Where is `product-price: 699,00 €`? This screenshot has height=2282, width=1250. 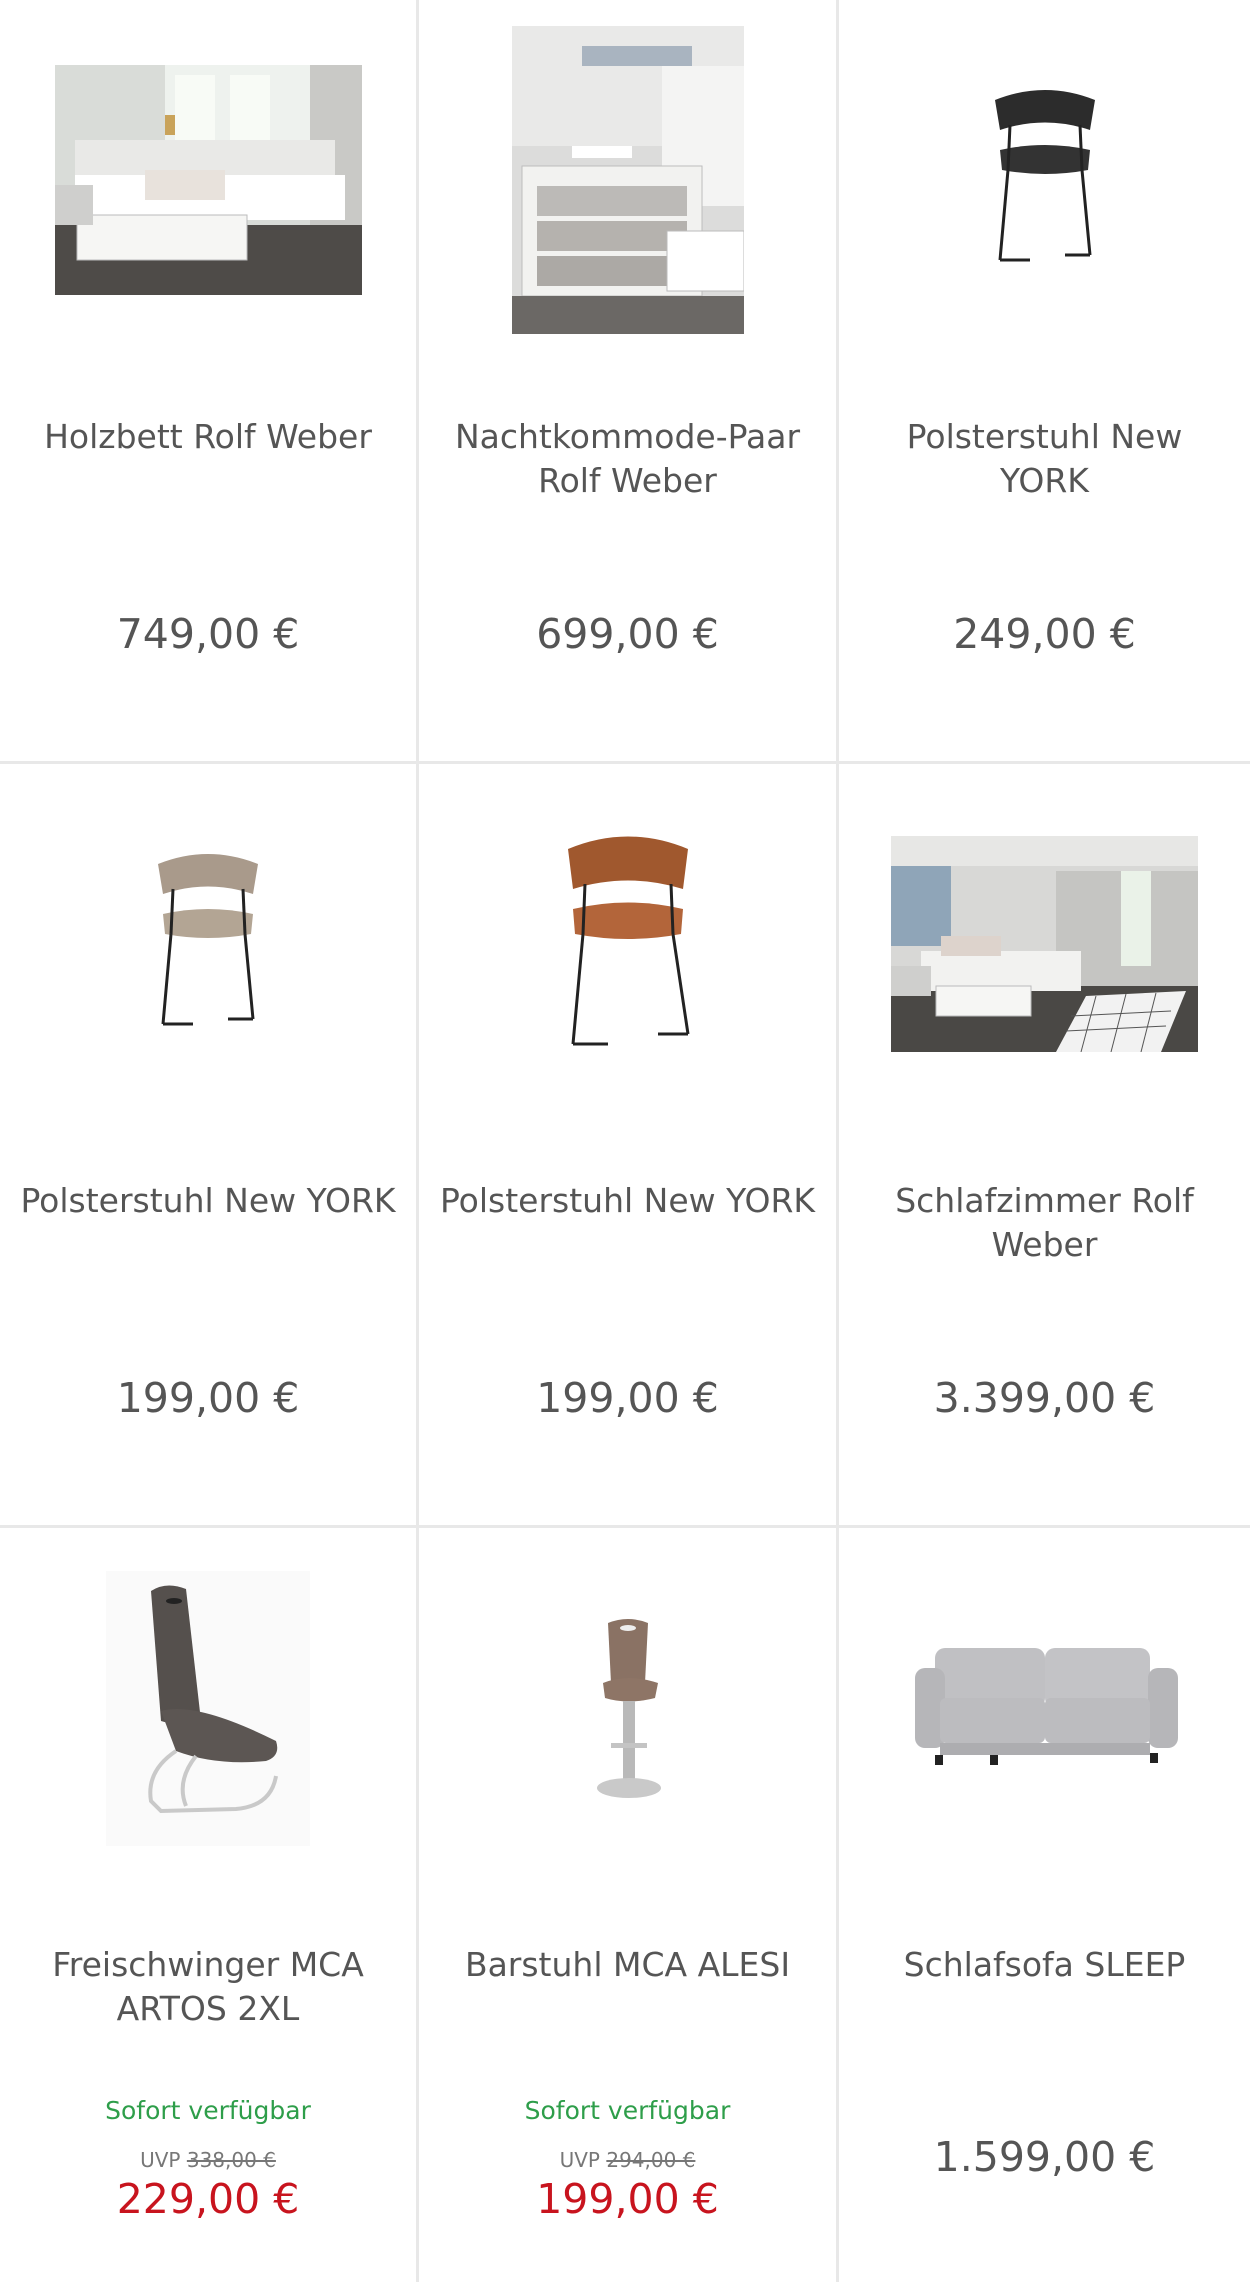
product-price: 699,00 € is located at coordinates (627, 634).